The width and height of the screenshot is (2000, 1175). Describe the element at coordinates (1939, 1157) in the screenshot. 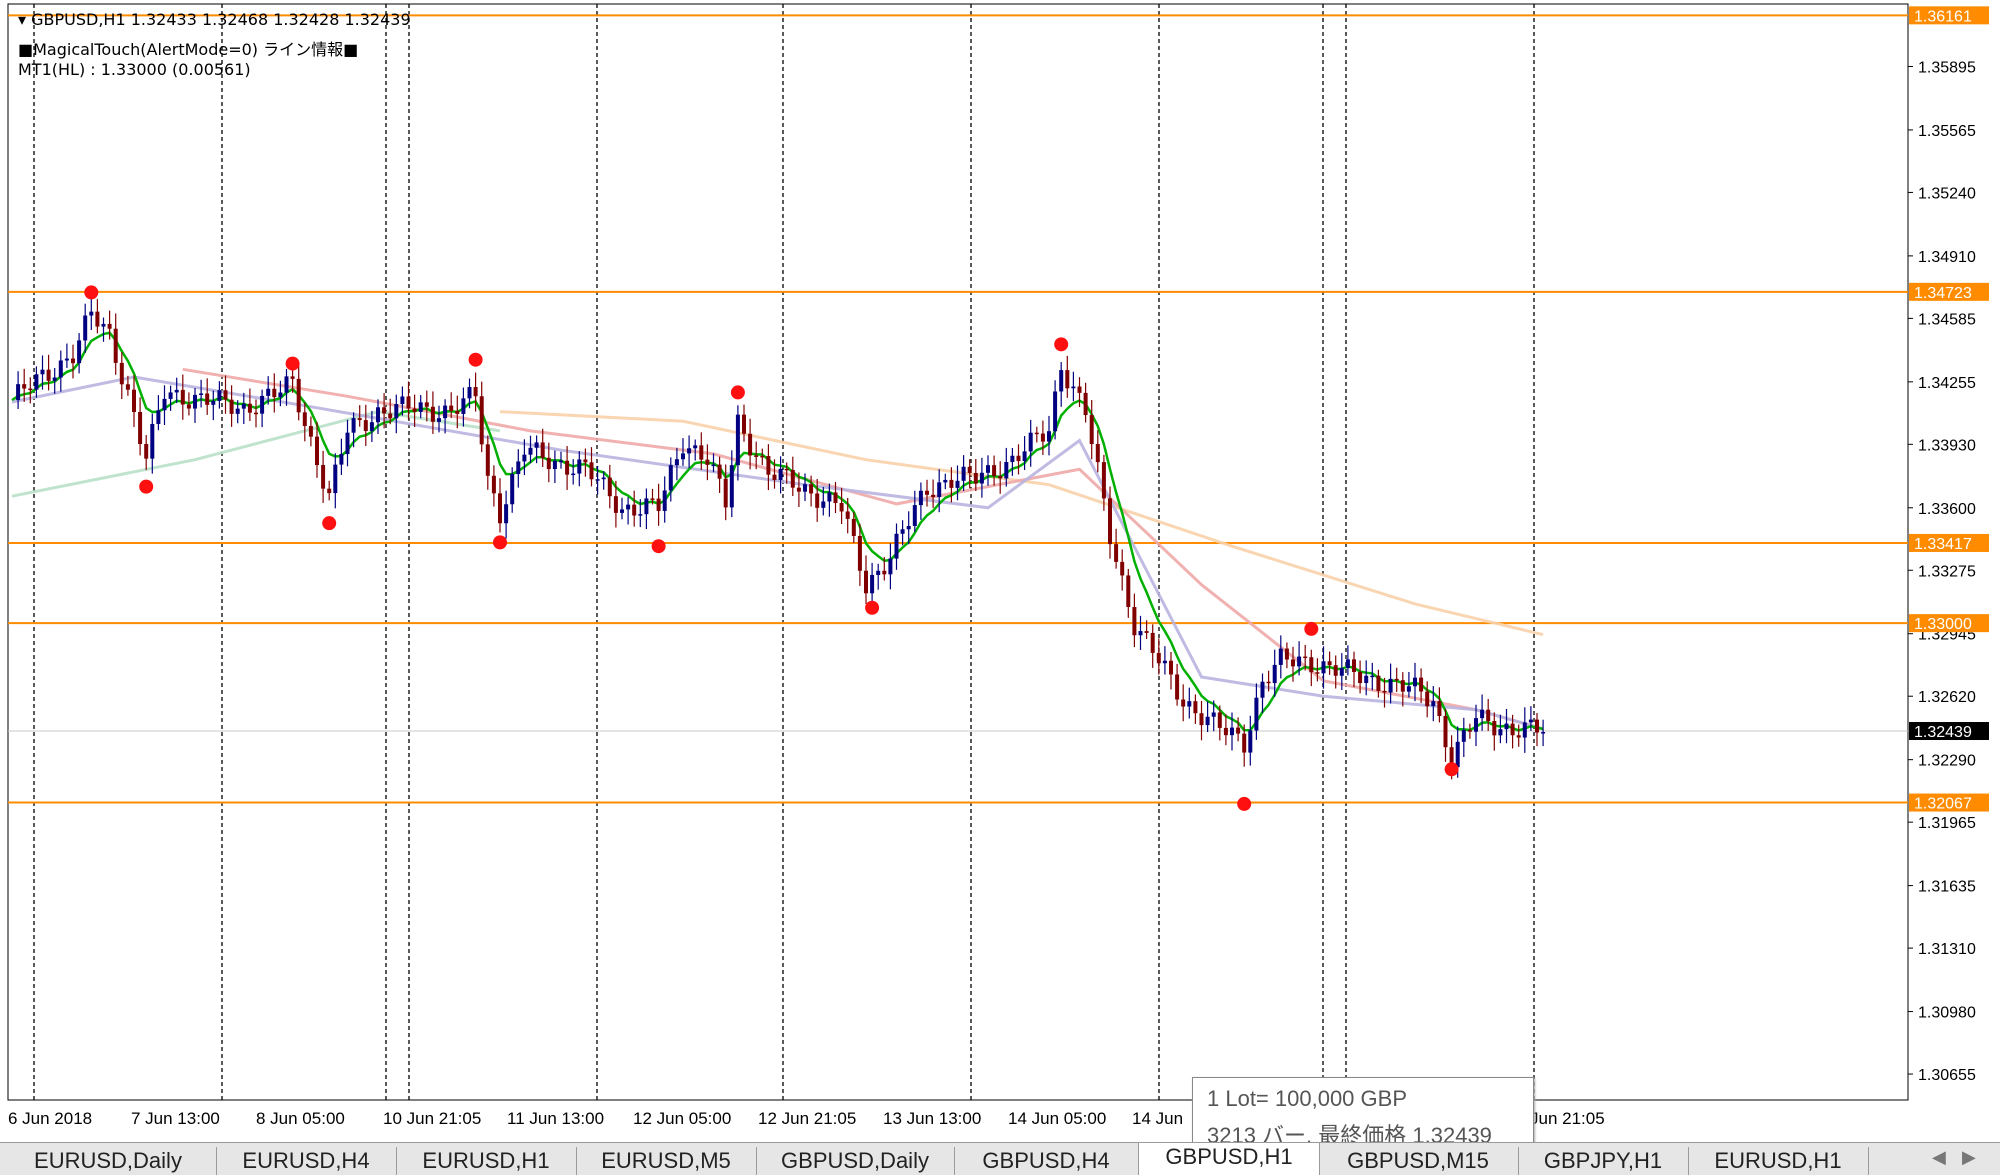

I see `tab-scroll-left-icon: ◀` at that location.